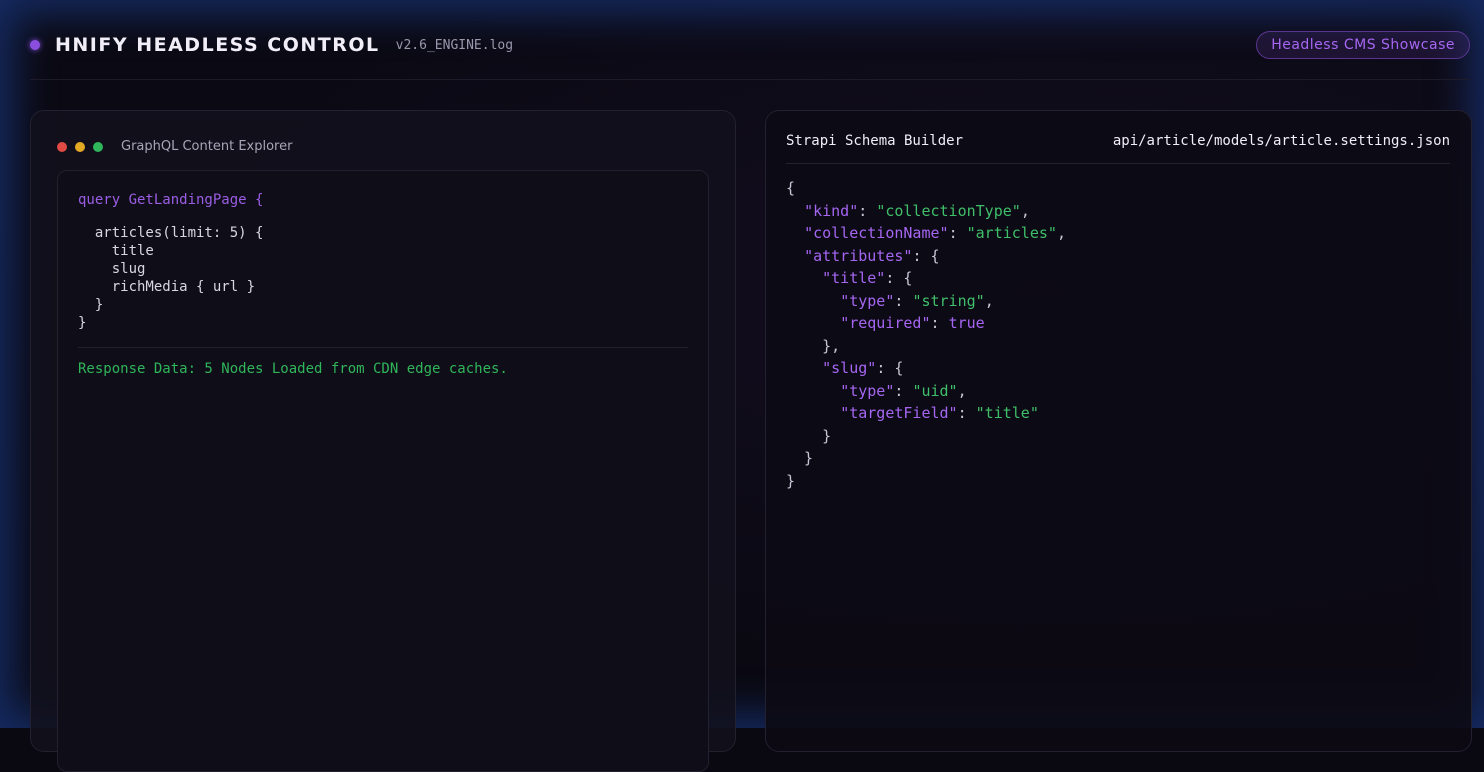 The height and width of the screenshot is (772, 1484). I want to click on query-line: richMedia { url }, so click(167, 287).